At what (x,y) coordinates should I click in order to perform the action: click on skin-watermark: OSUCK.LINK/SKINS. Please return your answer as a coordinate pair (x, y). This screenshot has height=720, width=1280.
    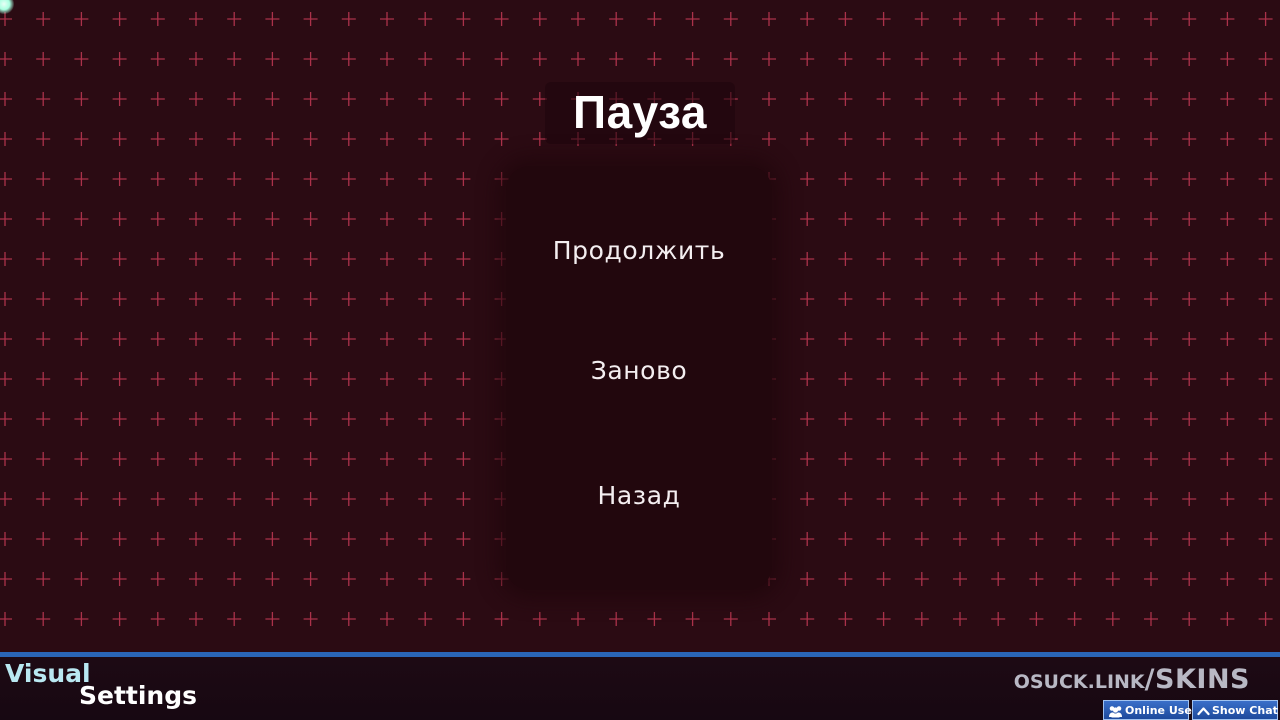
    Looking at the image, I should click on (1132, 679).